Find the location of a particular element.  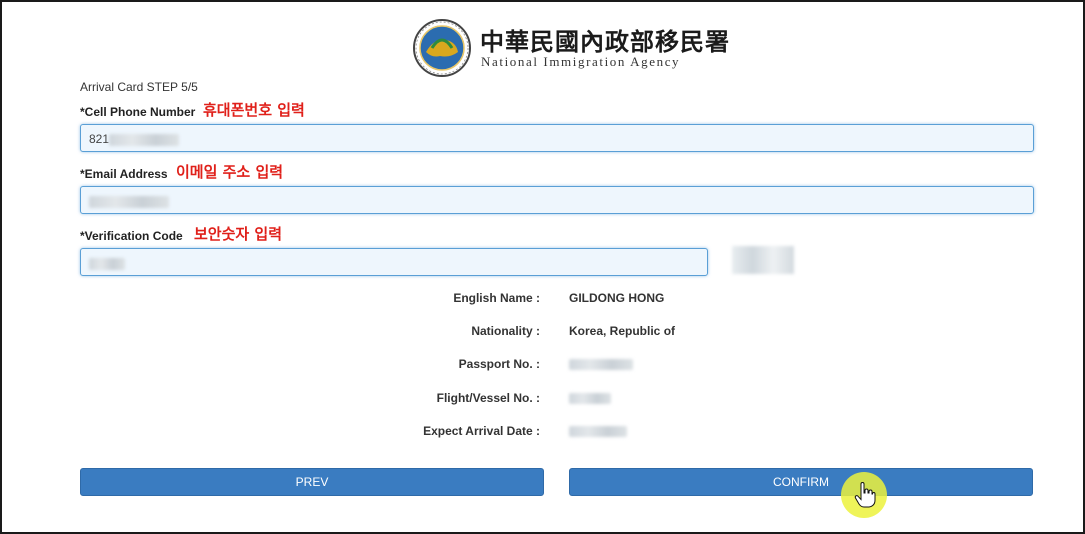

phone-value-prefix: 821 is located at coordinates (99, 139).